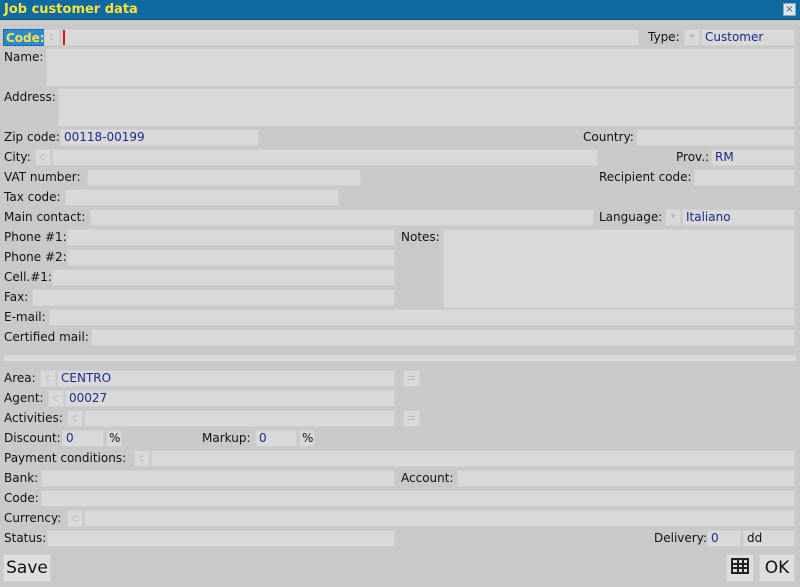  Describe the element at coordinates (226, 378) in the screenshot. I see `area-field: CENTRO` at that location.